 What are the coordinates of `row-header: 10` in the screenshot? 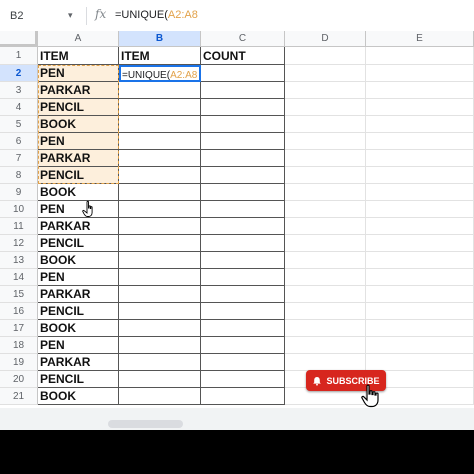 It's located at (19, 209).